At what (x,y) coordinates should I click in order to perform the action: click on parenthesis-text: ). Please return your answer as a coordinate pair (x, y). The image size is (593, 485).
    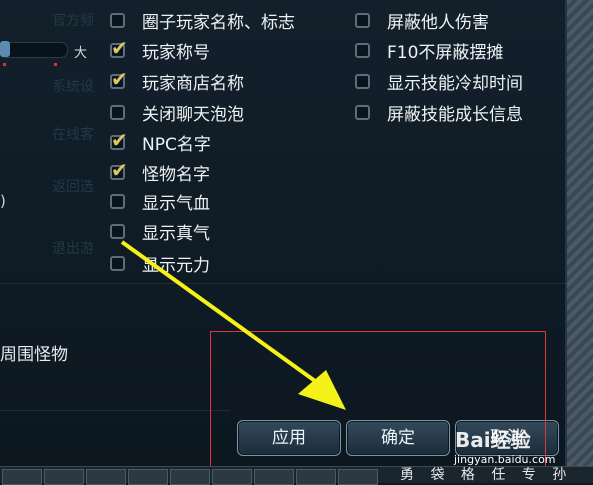
    Looking at the image, I should click on (3, 201).